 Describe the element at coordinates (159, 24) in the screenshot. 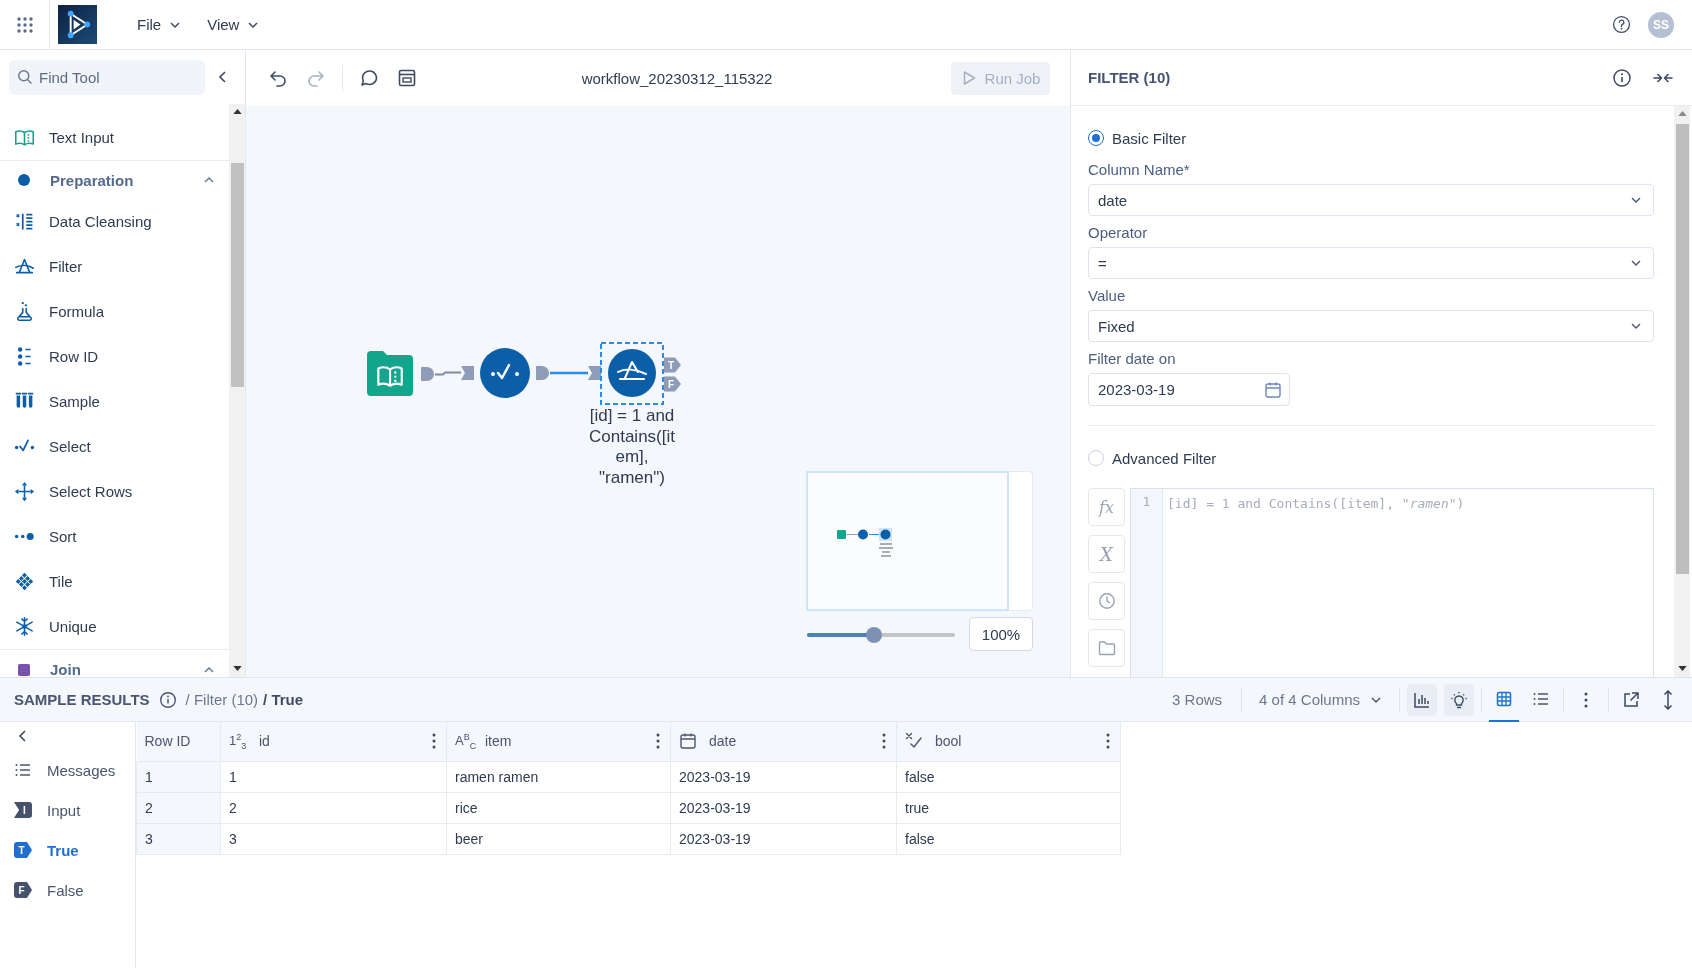

I see `menu-button: File` at that location.